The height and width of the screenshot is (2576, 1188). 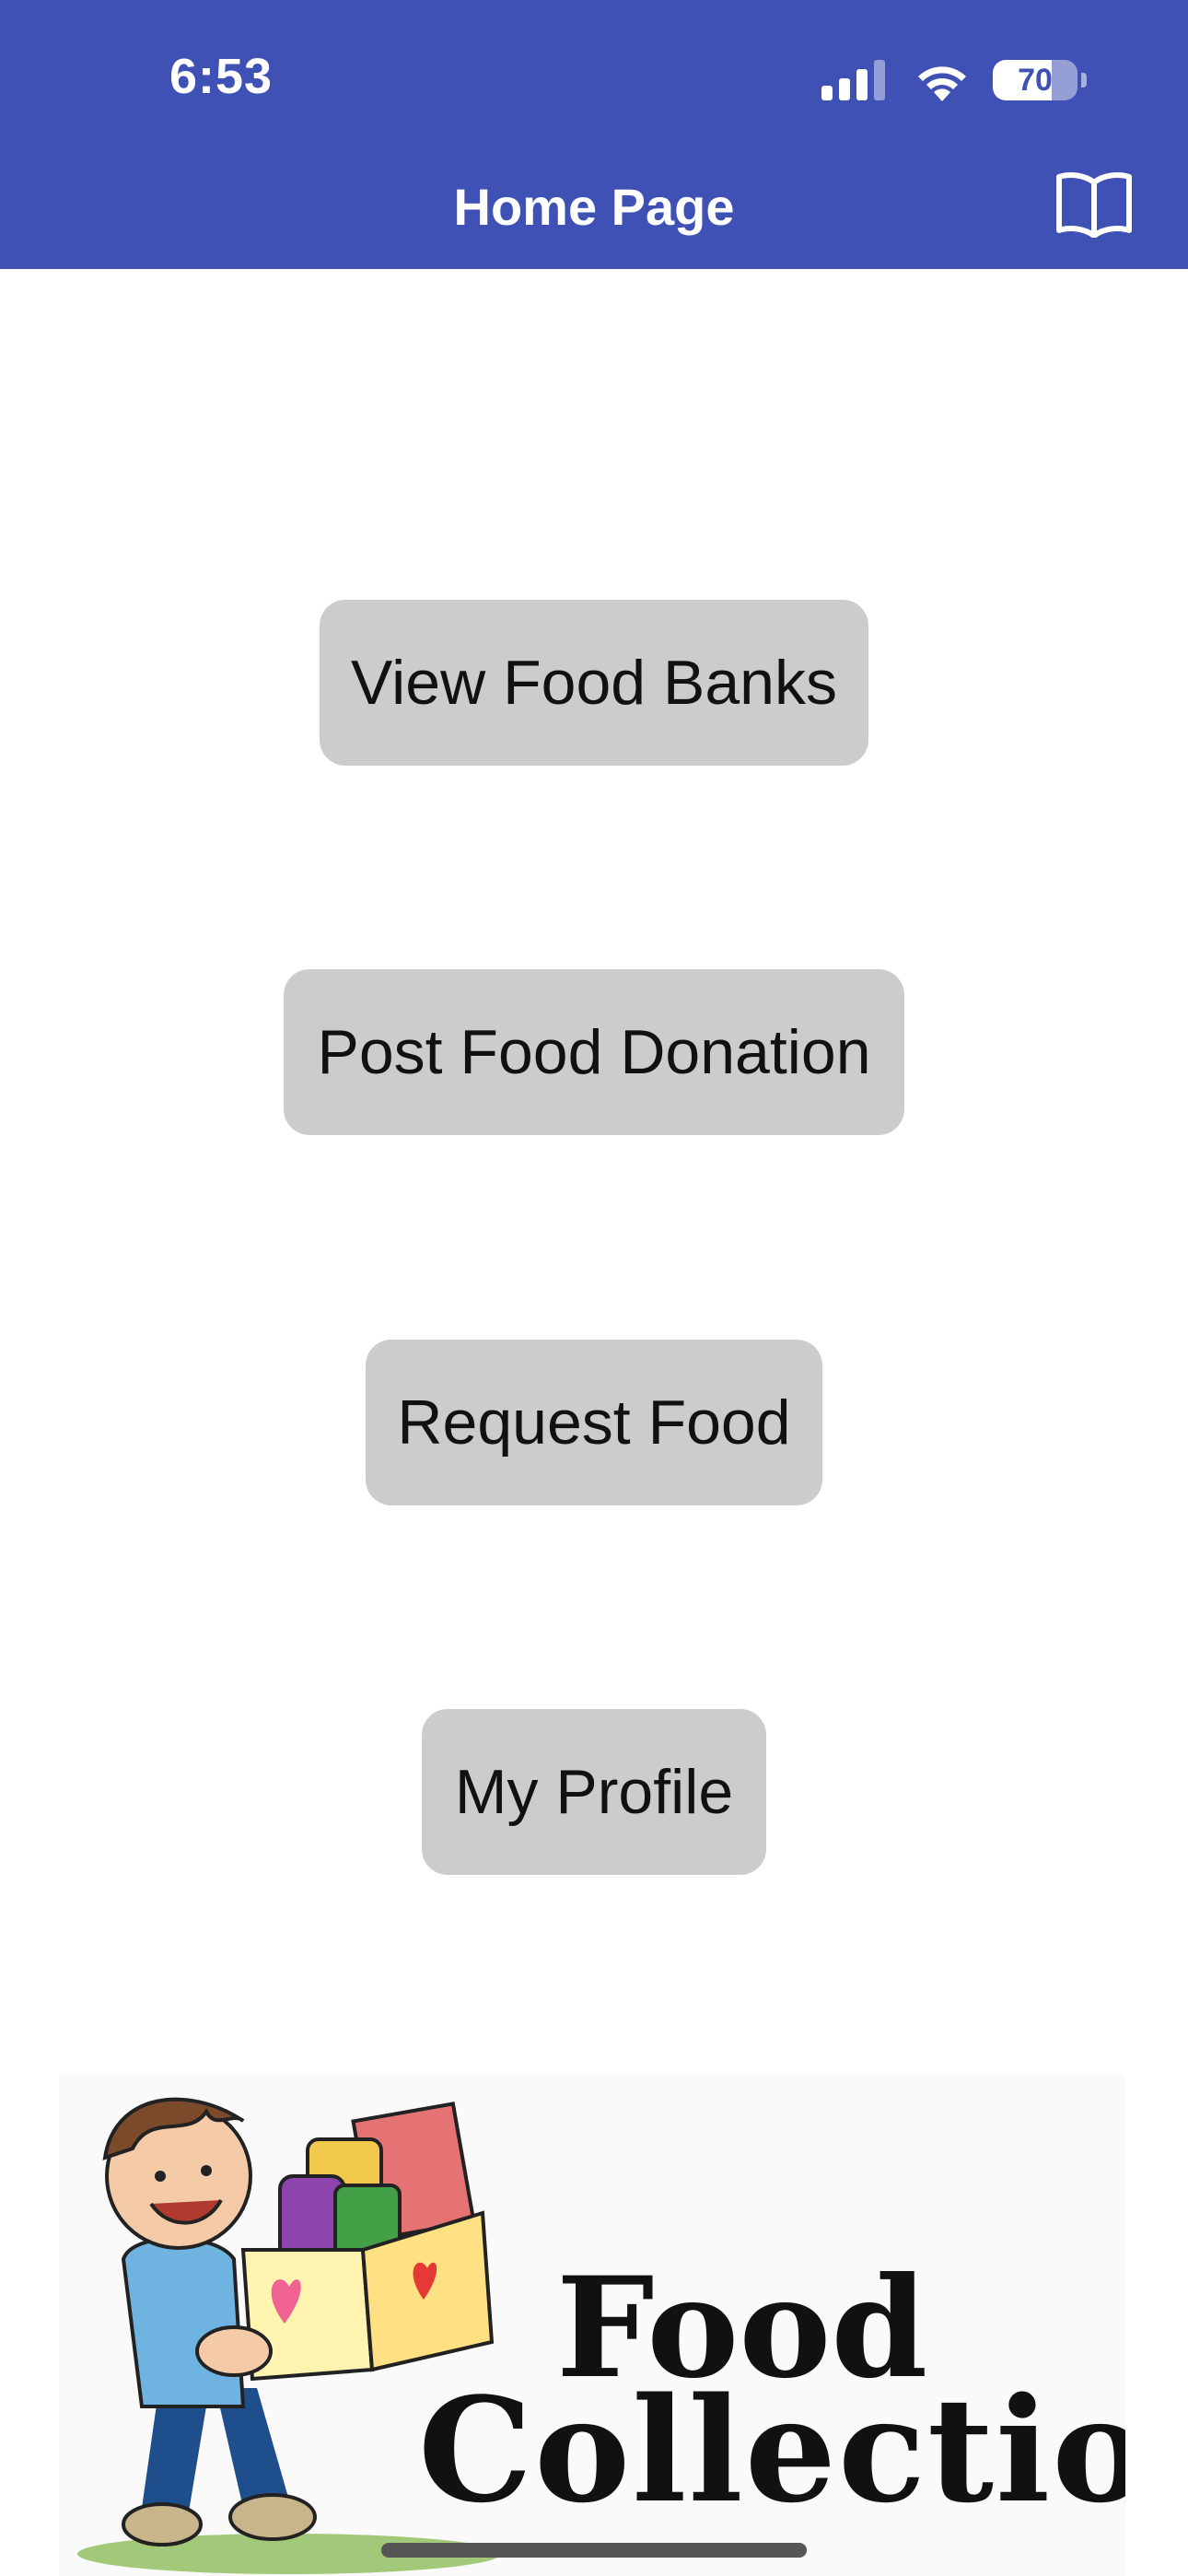 What do you see at coordinates (942, 83) in the screenshot?
I see `wifi-icon` at bounding box center [942, 83].